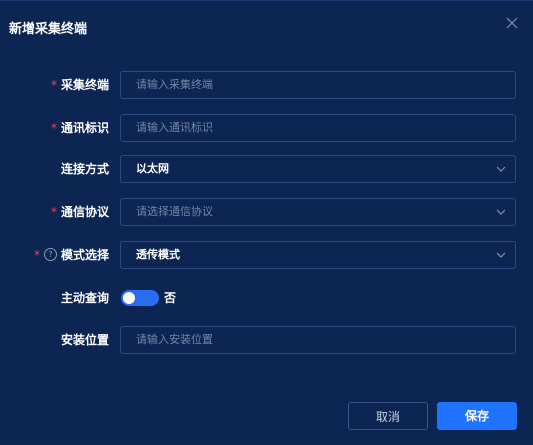  Describe the element at coordinates (266, 298) in the screenshot. I see `form-row-active-query: 主动查询 否` at that location.